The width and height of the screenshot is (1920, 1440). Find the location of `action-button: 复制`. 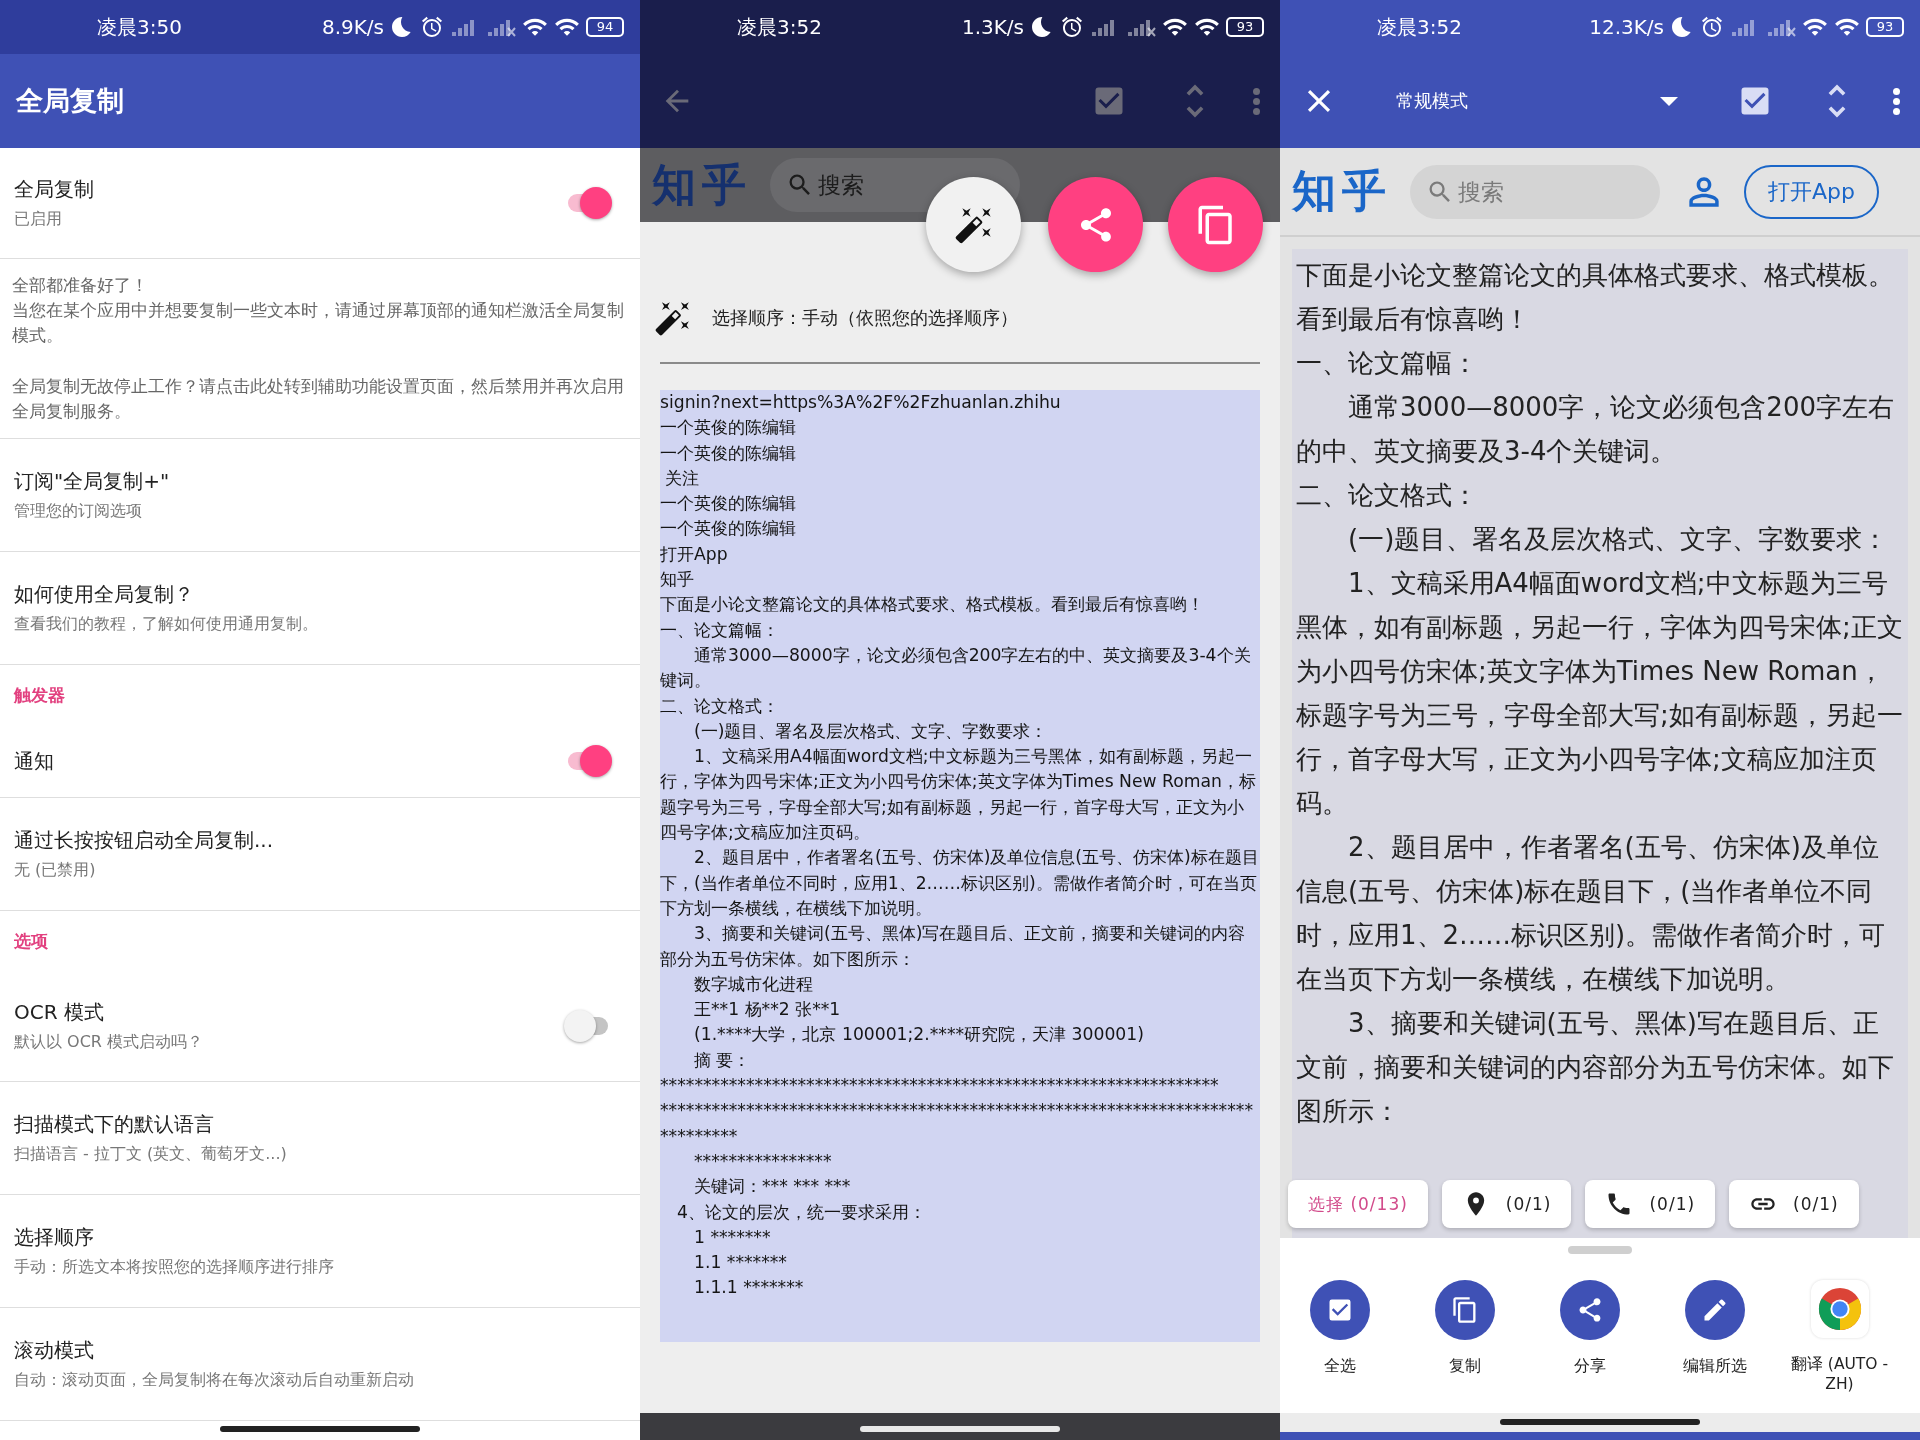

action-button: 复制 is located at coordinates (1464, 1337).